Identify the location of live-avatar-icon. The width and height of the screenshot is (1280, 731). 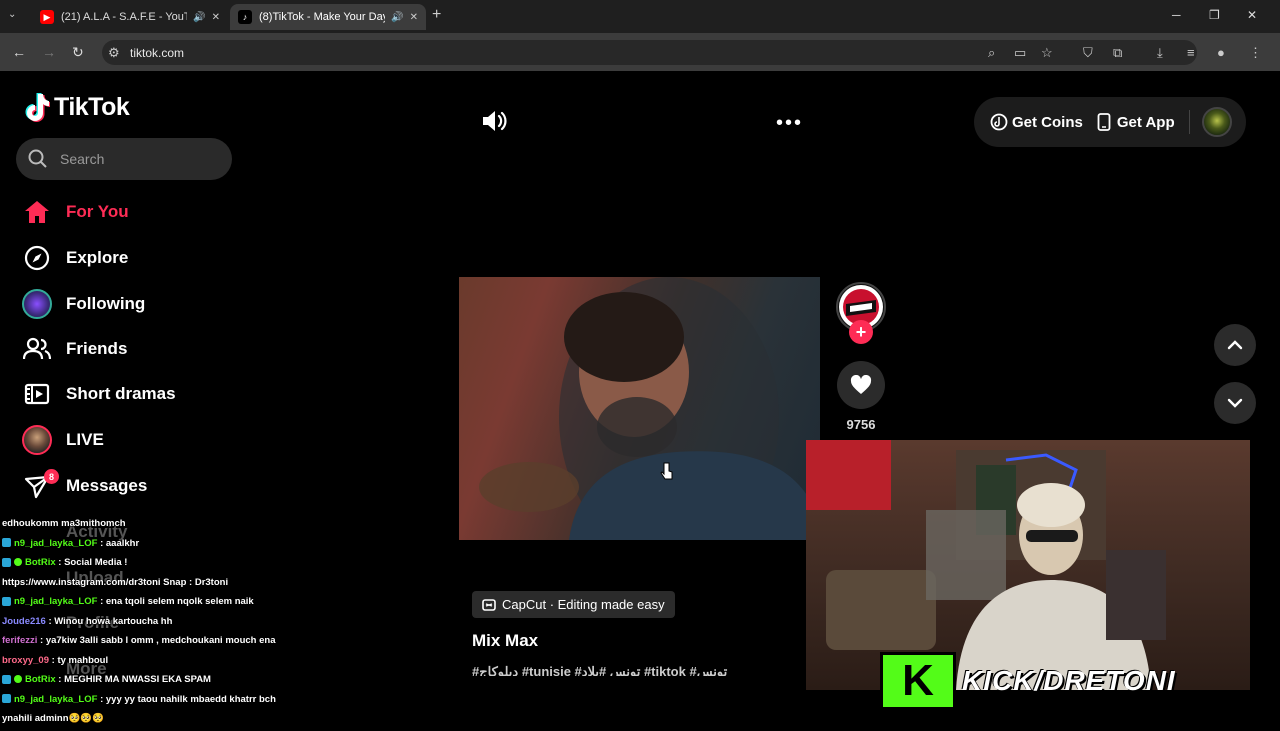
(37, 440).